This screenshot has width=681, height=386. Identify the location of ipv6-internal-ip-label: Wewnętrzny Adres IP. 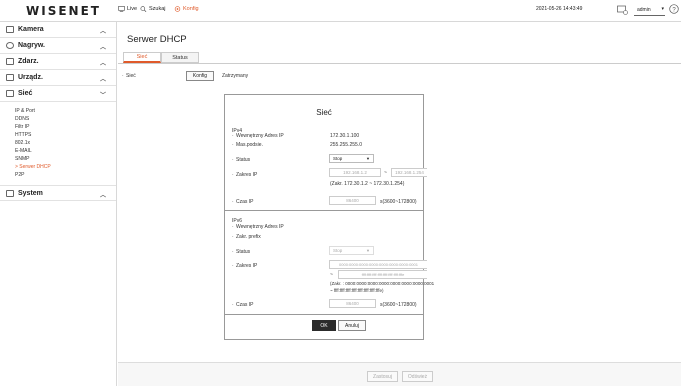
(260, 227).